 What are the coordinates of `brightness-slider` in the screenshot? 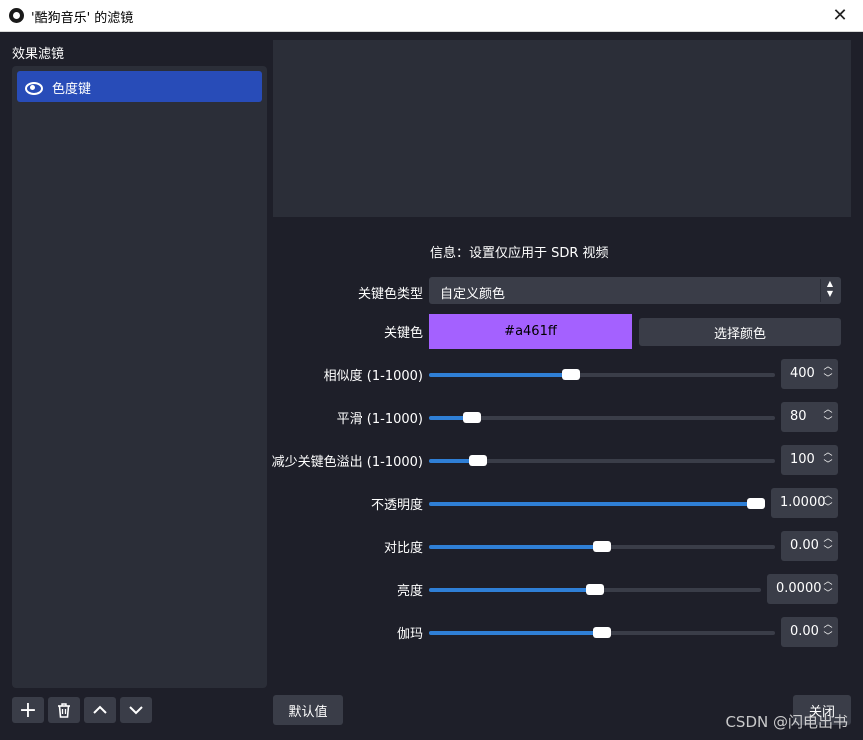 It's located at (595, 589).